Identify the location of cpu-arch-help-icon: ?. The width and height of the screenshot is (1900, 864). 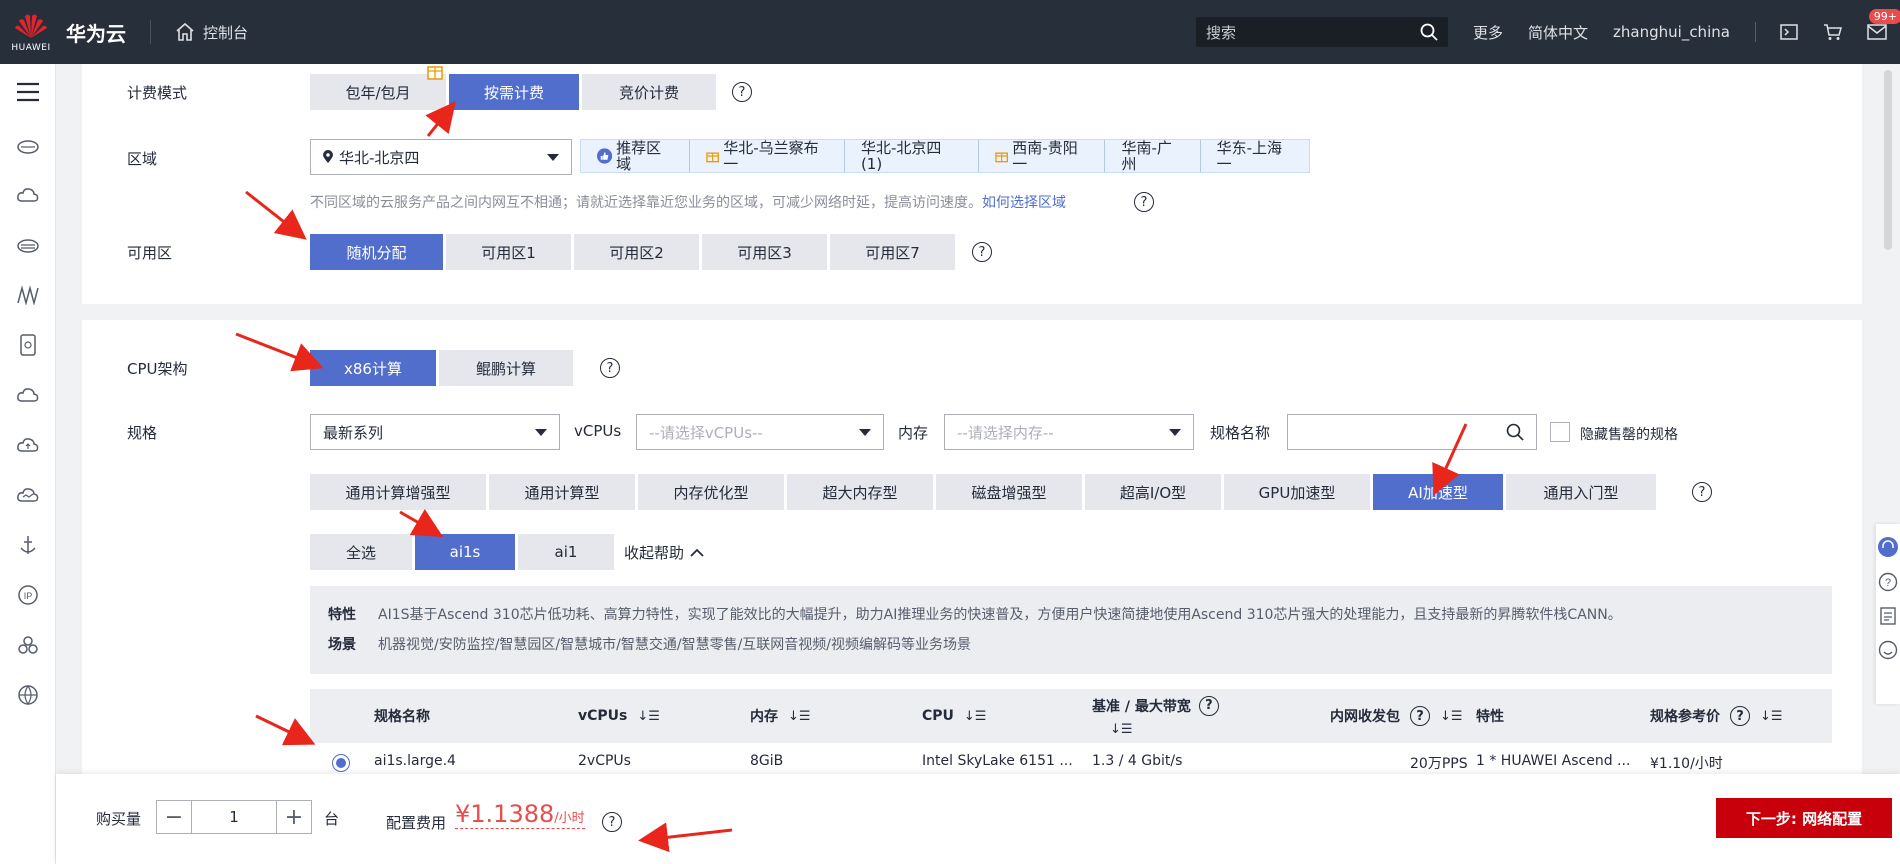
(610, 368).